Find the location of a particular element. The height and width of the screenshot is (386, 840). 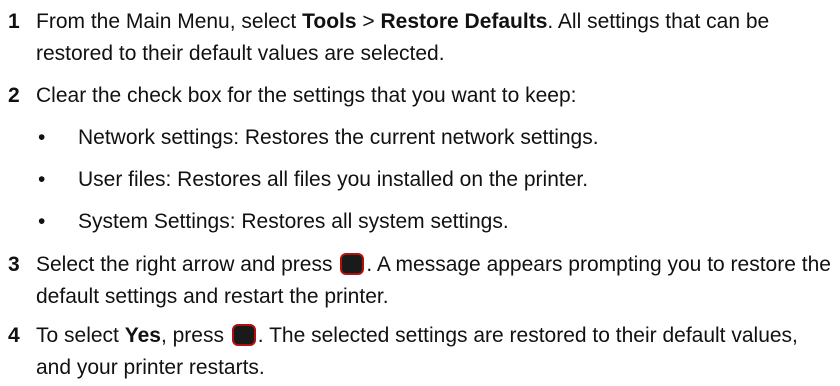

menu-restore-defaults-label: Restore Defaults is located at coordinates (464, 21).